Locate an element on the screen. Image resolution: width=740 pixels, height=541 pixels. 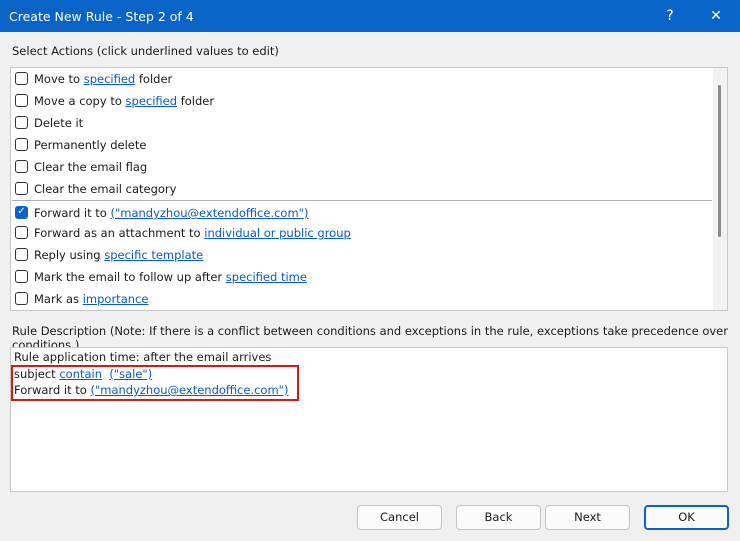
action-text: Clear the email flag is located at coordinates (91, 167).